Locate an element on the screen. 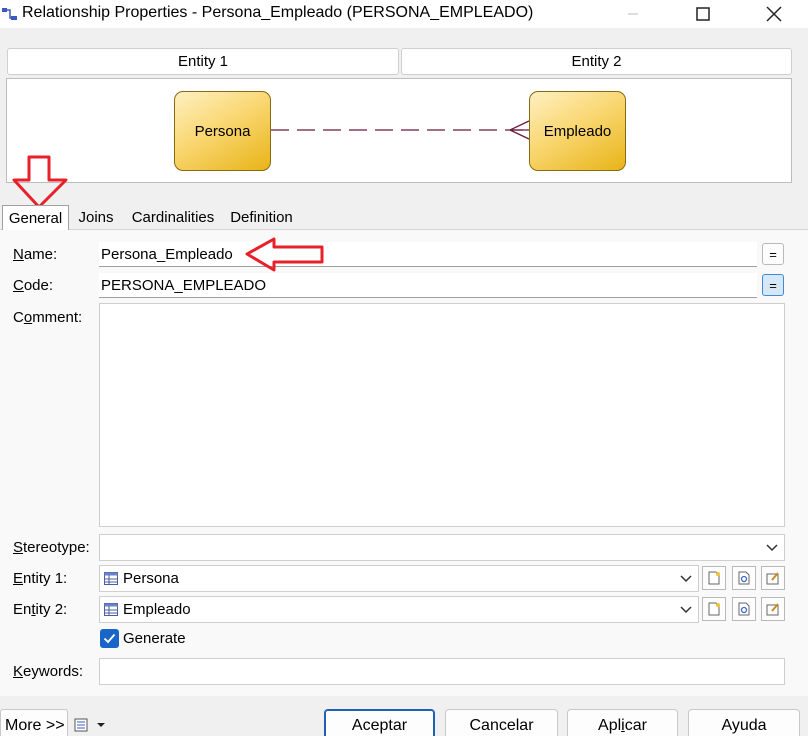  checkmark-icon is located at coordinates (109, 638).